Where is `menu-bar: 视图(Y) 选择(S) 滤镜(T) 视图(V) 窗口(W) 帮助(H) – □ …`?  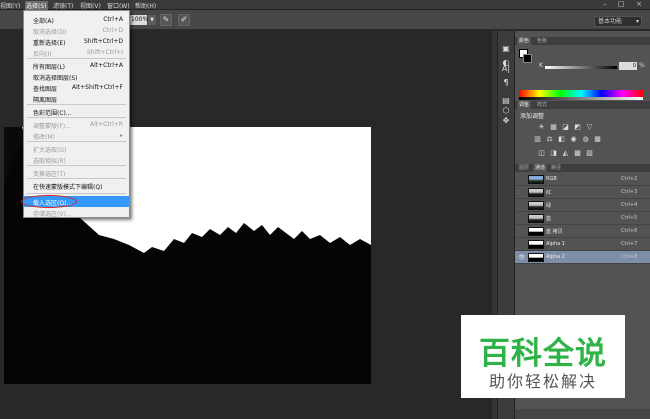
menu-bar: 视图(Y) 选择(S) 滤镜(T) 视图(V) 窗口(W) 帮助(H) – □ … is located at coordinates (325, 5).